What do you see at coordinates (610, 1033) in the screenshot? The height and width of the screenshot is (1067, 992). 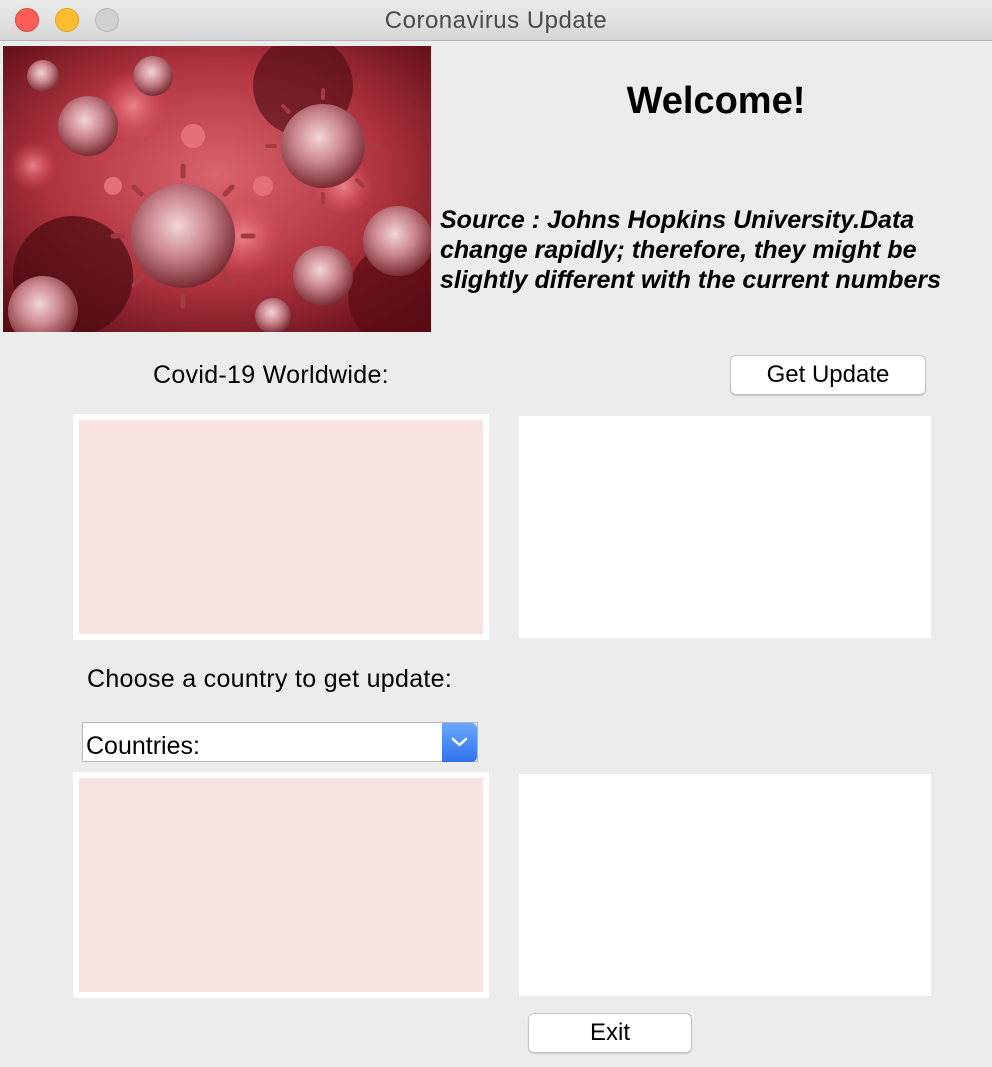 I see `exit-button: Exit` at bounding box center [610, 1033].